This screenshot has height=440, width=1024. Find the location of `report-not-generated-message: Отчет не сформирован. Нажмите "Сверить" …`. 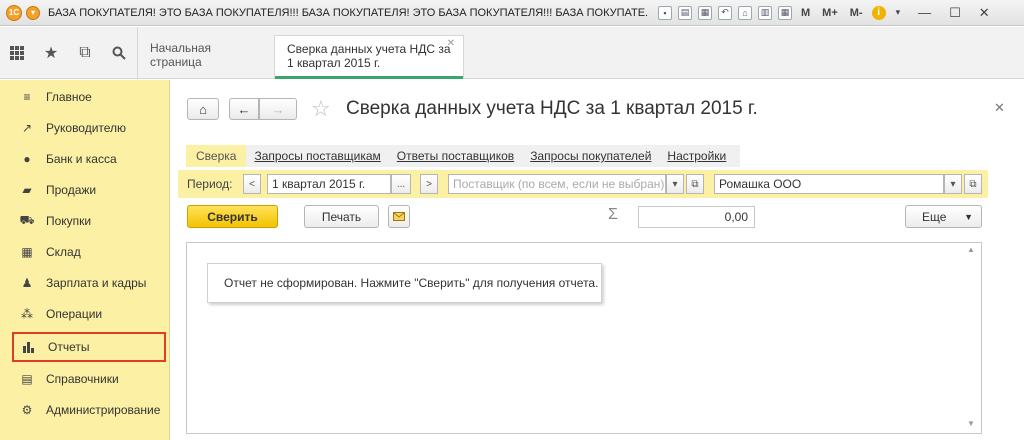

report-not-generated-message: Отчет не сформирован. Нажмите "Сверить" … is located at coordinates (404, 283).